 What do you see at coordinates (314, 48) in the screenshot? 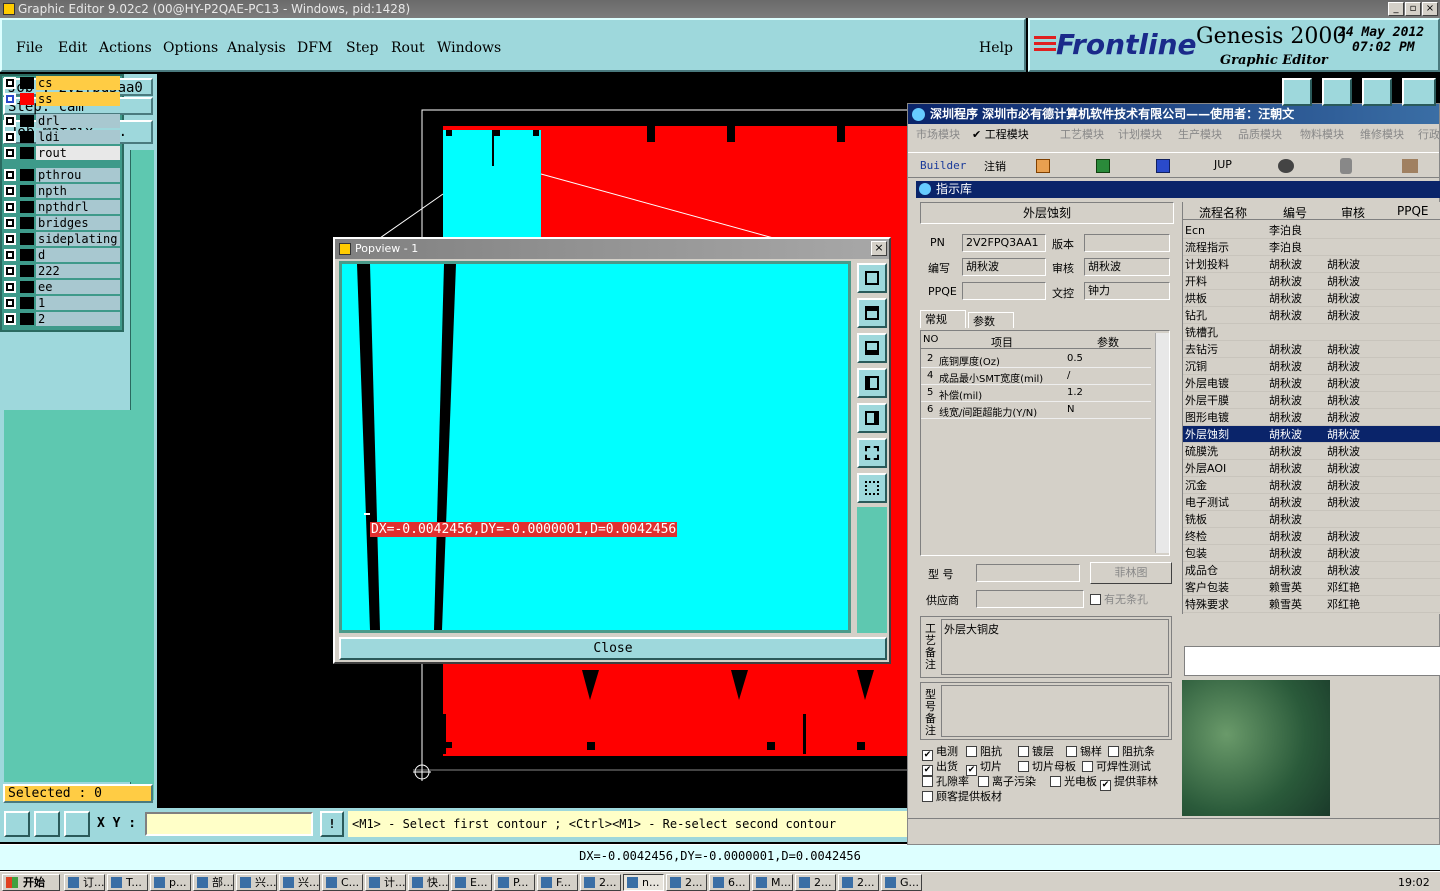
I see `menu-dfm: DFM` at bounding box center [314, 48].